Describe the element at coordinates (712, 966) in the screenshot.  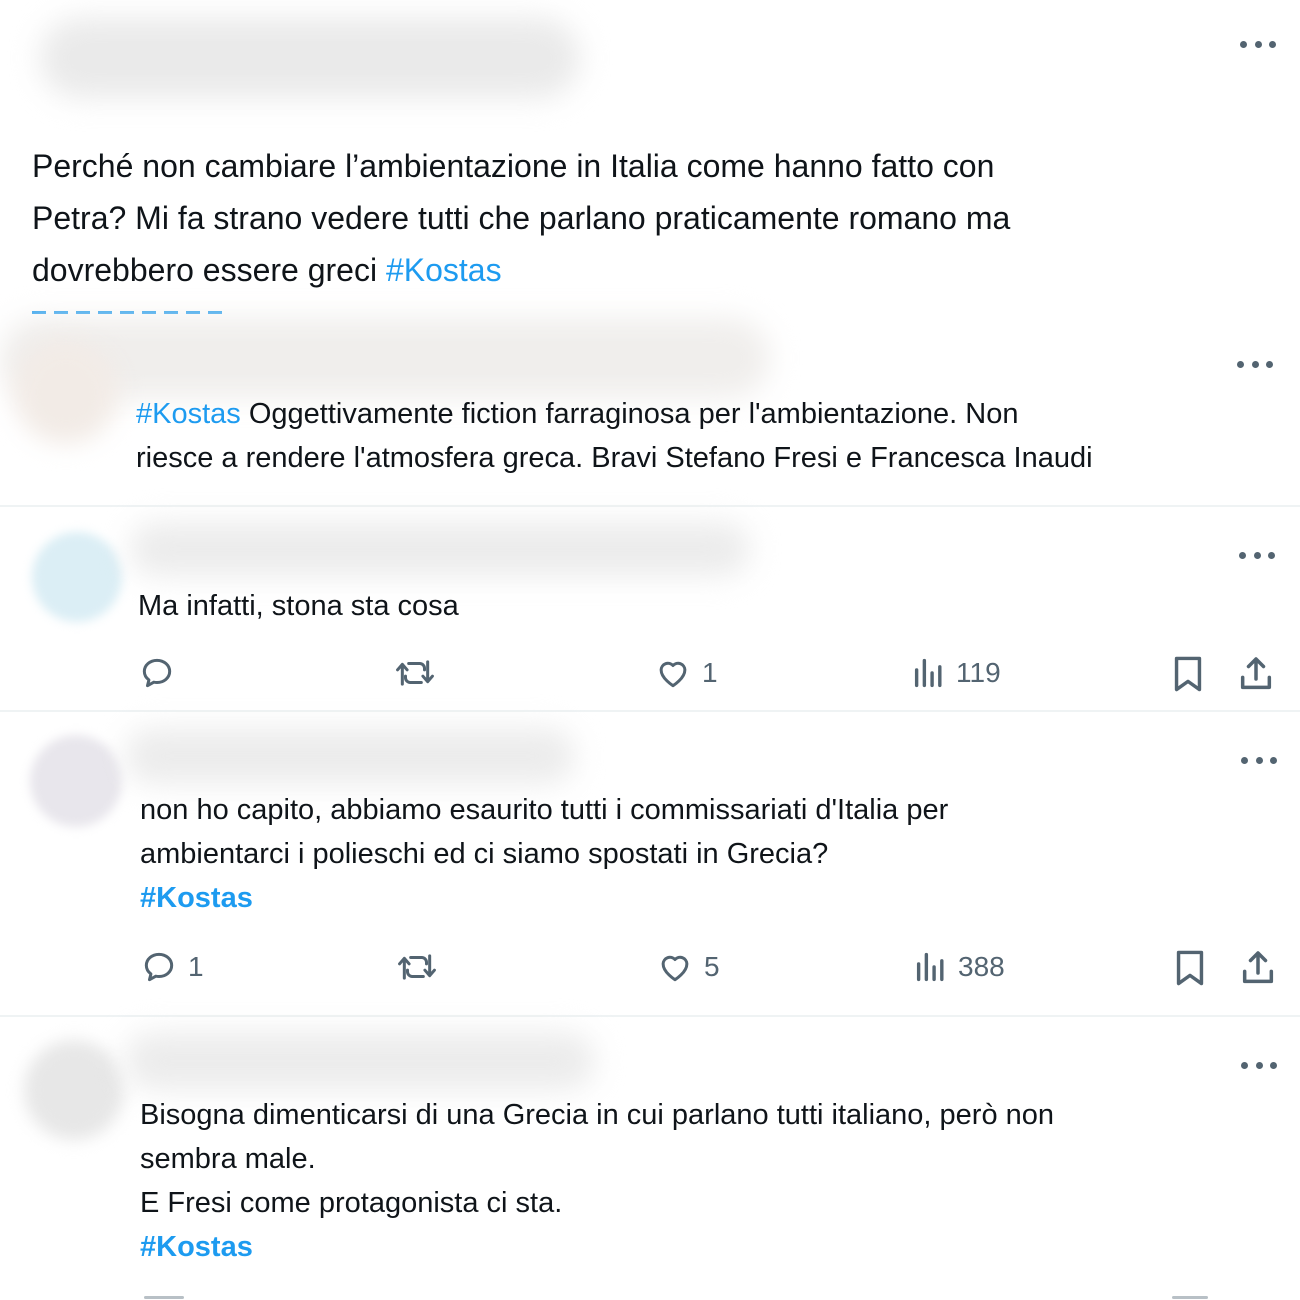
I see `like-count: 5` at that location.